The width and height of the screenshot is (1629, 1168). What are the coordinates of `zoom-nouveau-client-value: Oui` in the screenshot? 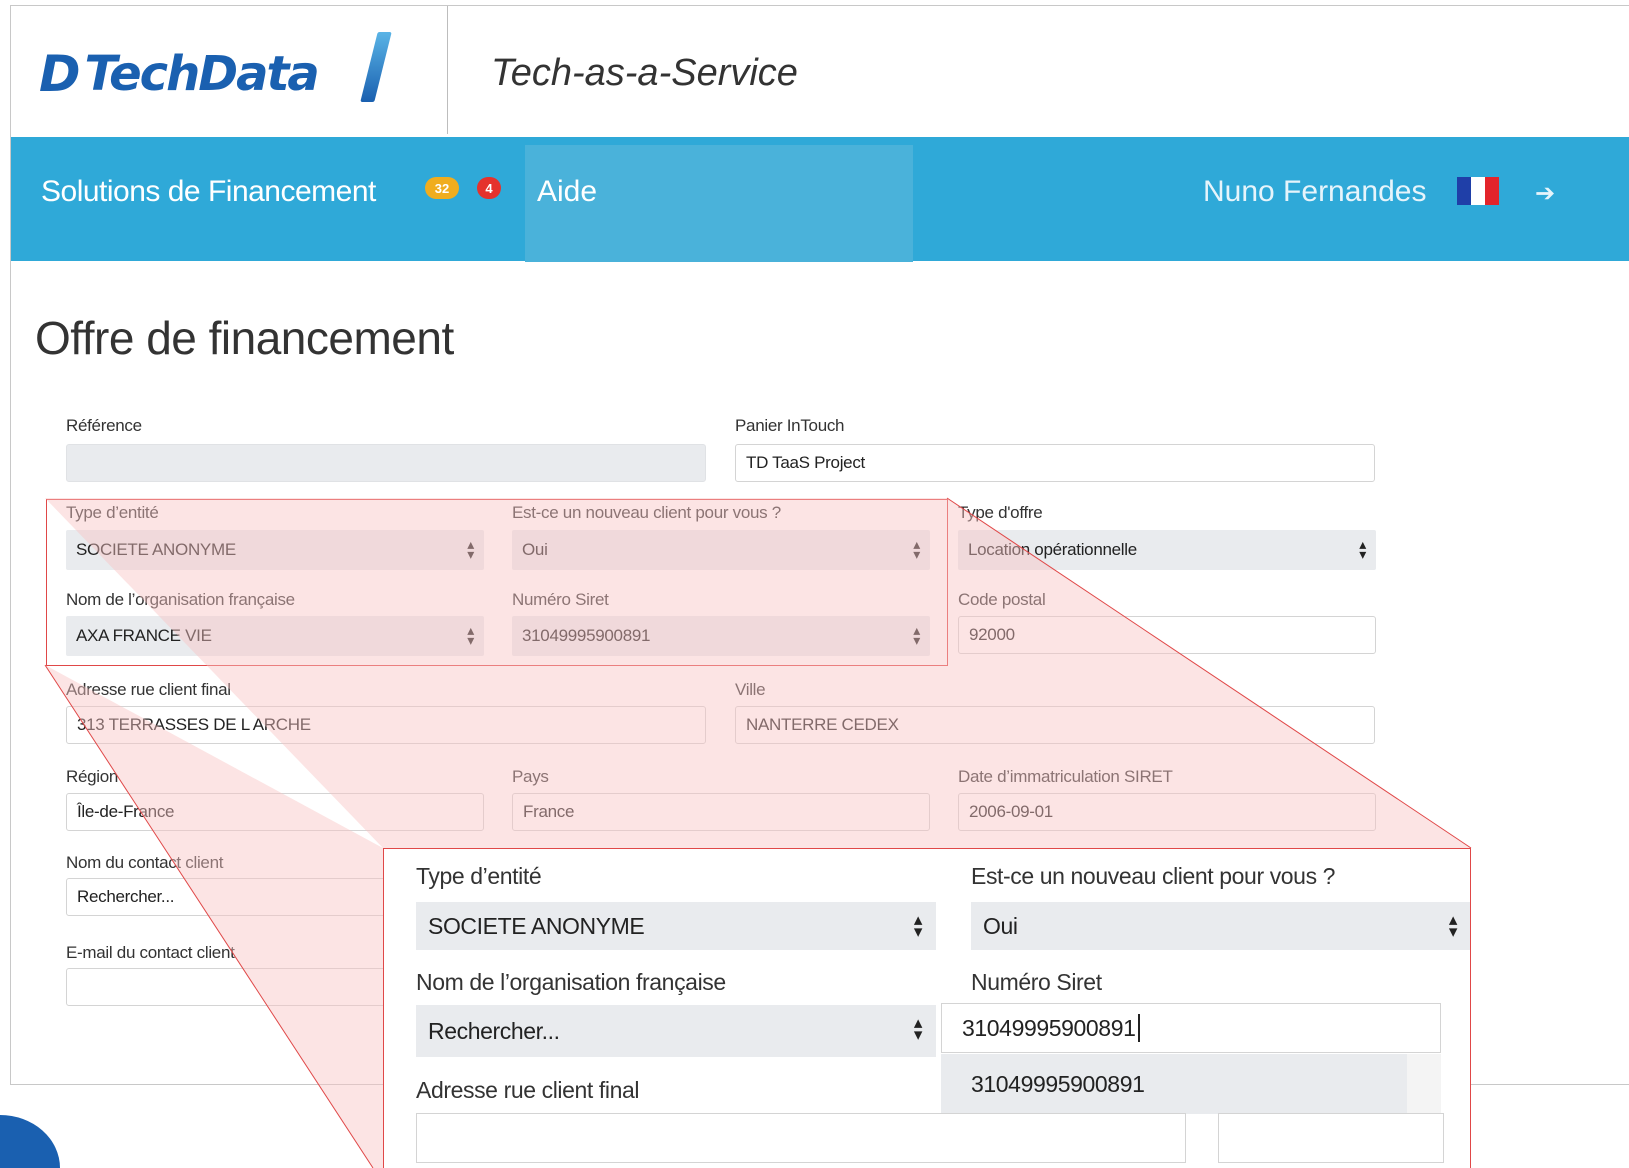 It's located at (1000, 925).